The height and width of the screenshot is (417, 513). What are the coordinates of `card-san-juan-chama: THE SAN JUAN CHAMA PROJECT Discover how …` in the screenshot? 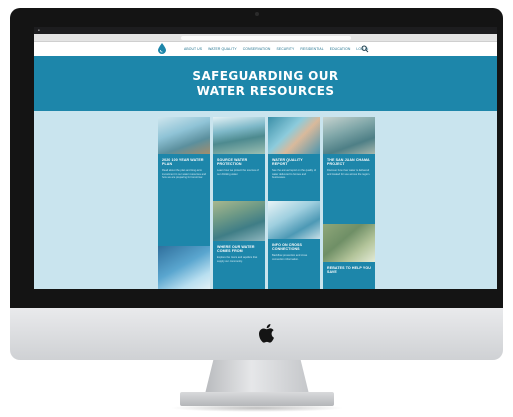 It's located at (349, 173).